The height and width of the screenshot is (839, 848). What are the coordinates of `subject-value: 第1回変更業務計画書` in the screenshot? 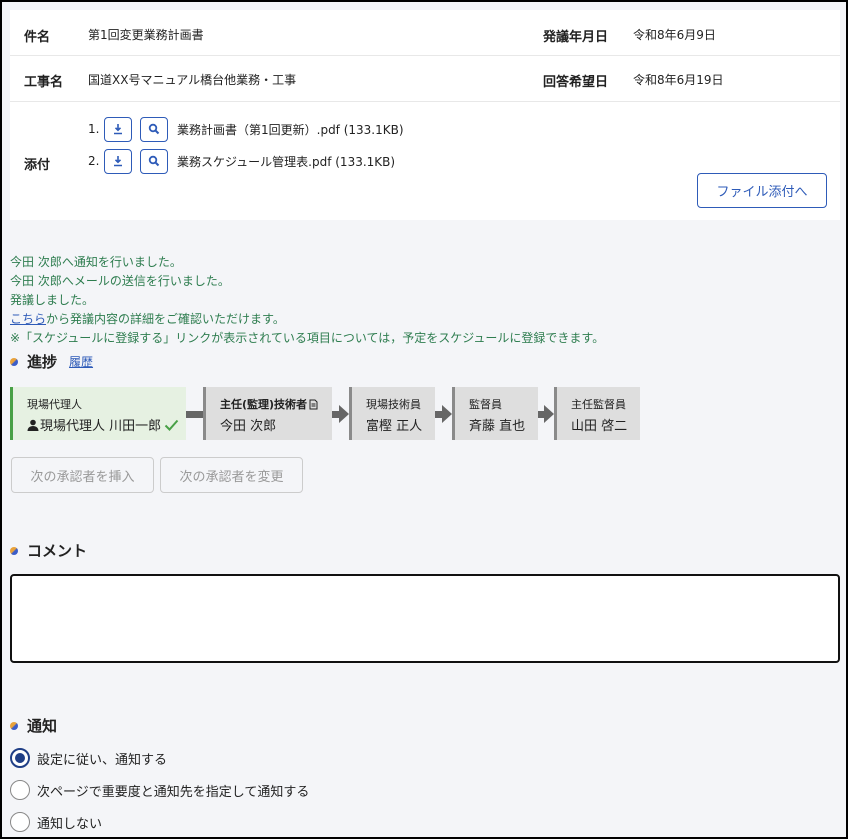 It's located at (146, 35).